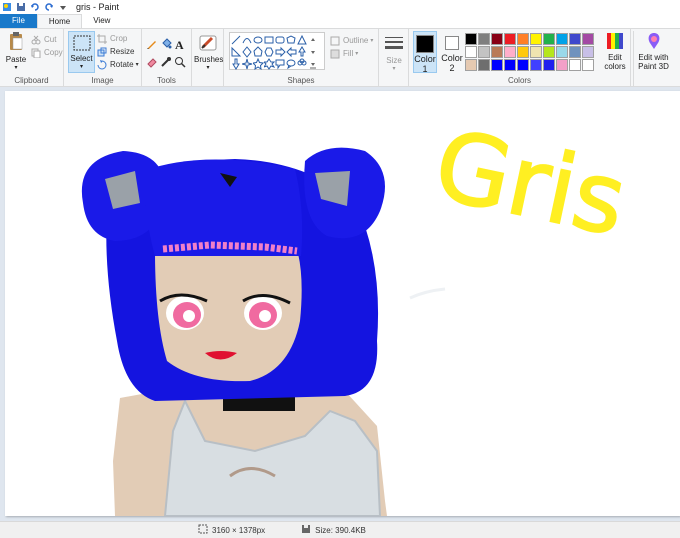  I want to click on file-size-status: Size: 390.4KB, so click(333, 530).